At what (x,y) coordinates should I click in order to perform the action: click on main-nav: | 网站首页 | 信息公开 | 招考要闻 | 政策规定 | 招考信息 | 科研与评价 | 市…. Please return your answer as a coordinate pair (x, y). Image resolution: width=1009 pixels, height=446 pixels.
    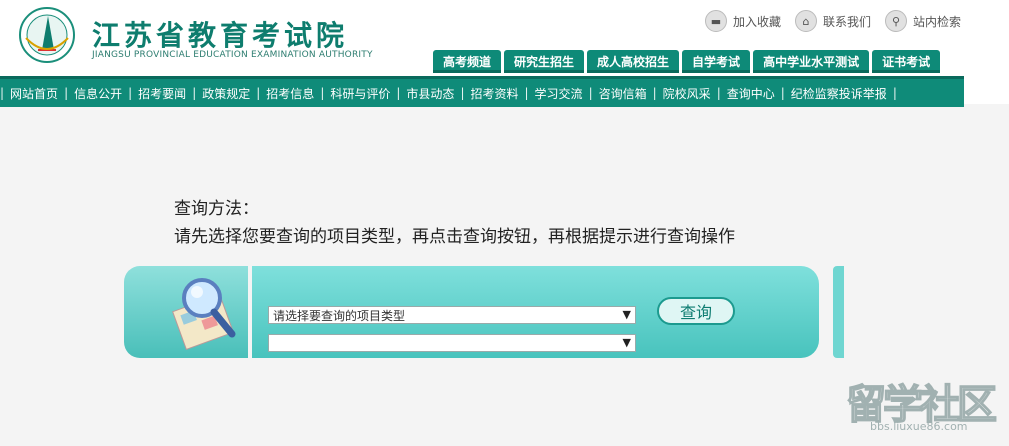
    Looking at the image, I should click on (482, 91).